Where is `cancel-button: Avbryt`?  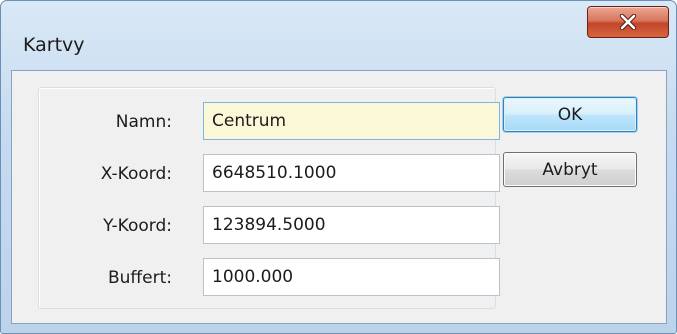
cancel-button: Avbryt is located at coordinates (570, 169).